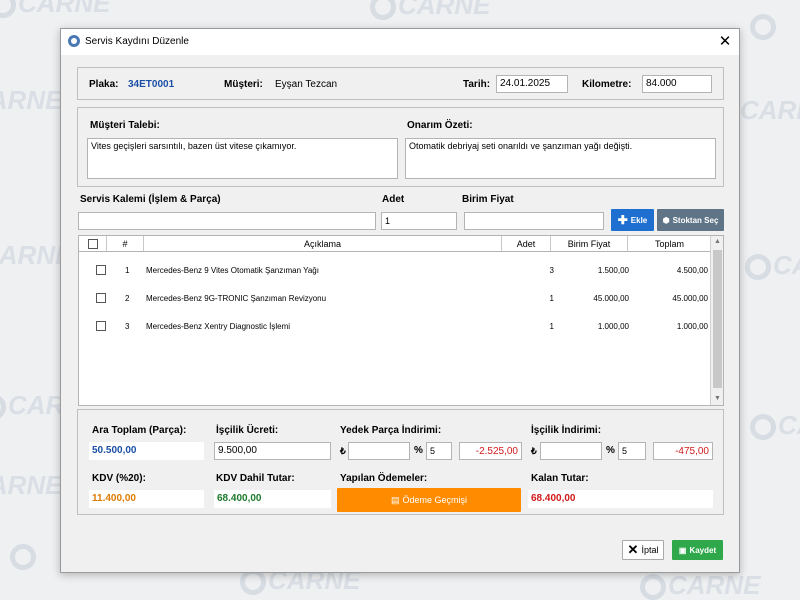  I want to click on cancel-button: ✕ İptal, so click(643, 550).